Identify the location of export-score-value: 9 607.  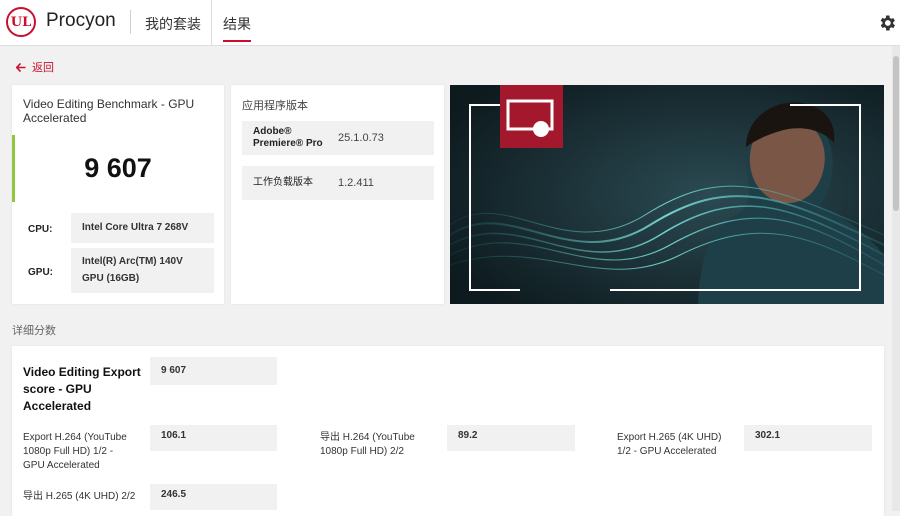
(213, 371).